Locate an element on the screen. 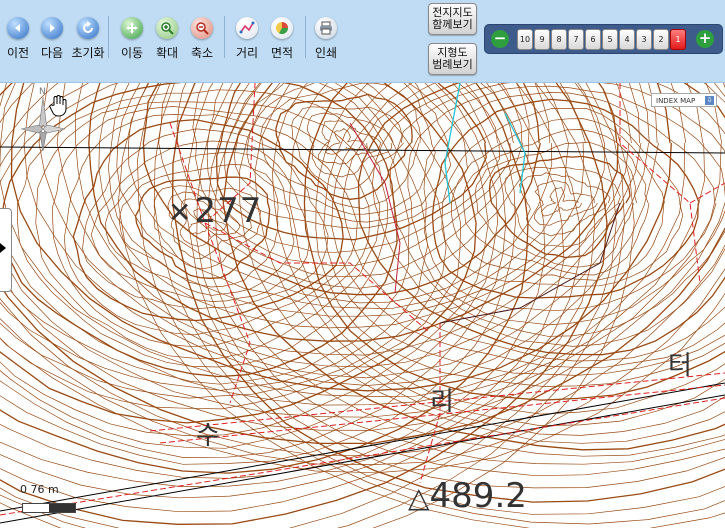 This screenshot has height=528, width=725. zoom-out-button-label: 축소 is located at coordinates (202, 53).